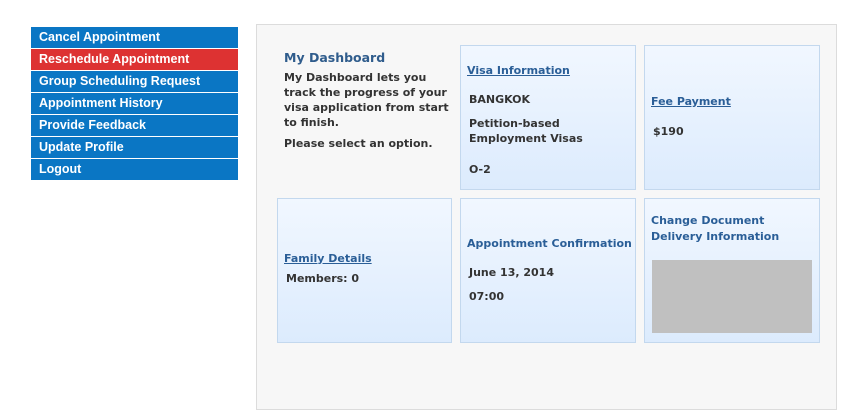 Image resolution: width=844 pixels, height=419 pixels. Describe the element at coordinates (134, 37) in the screenshot. I see `cancel-appointment-link: Cancel Appointment` at that location.